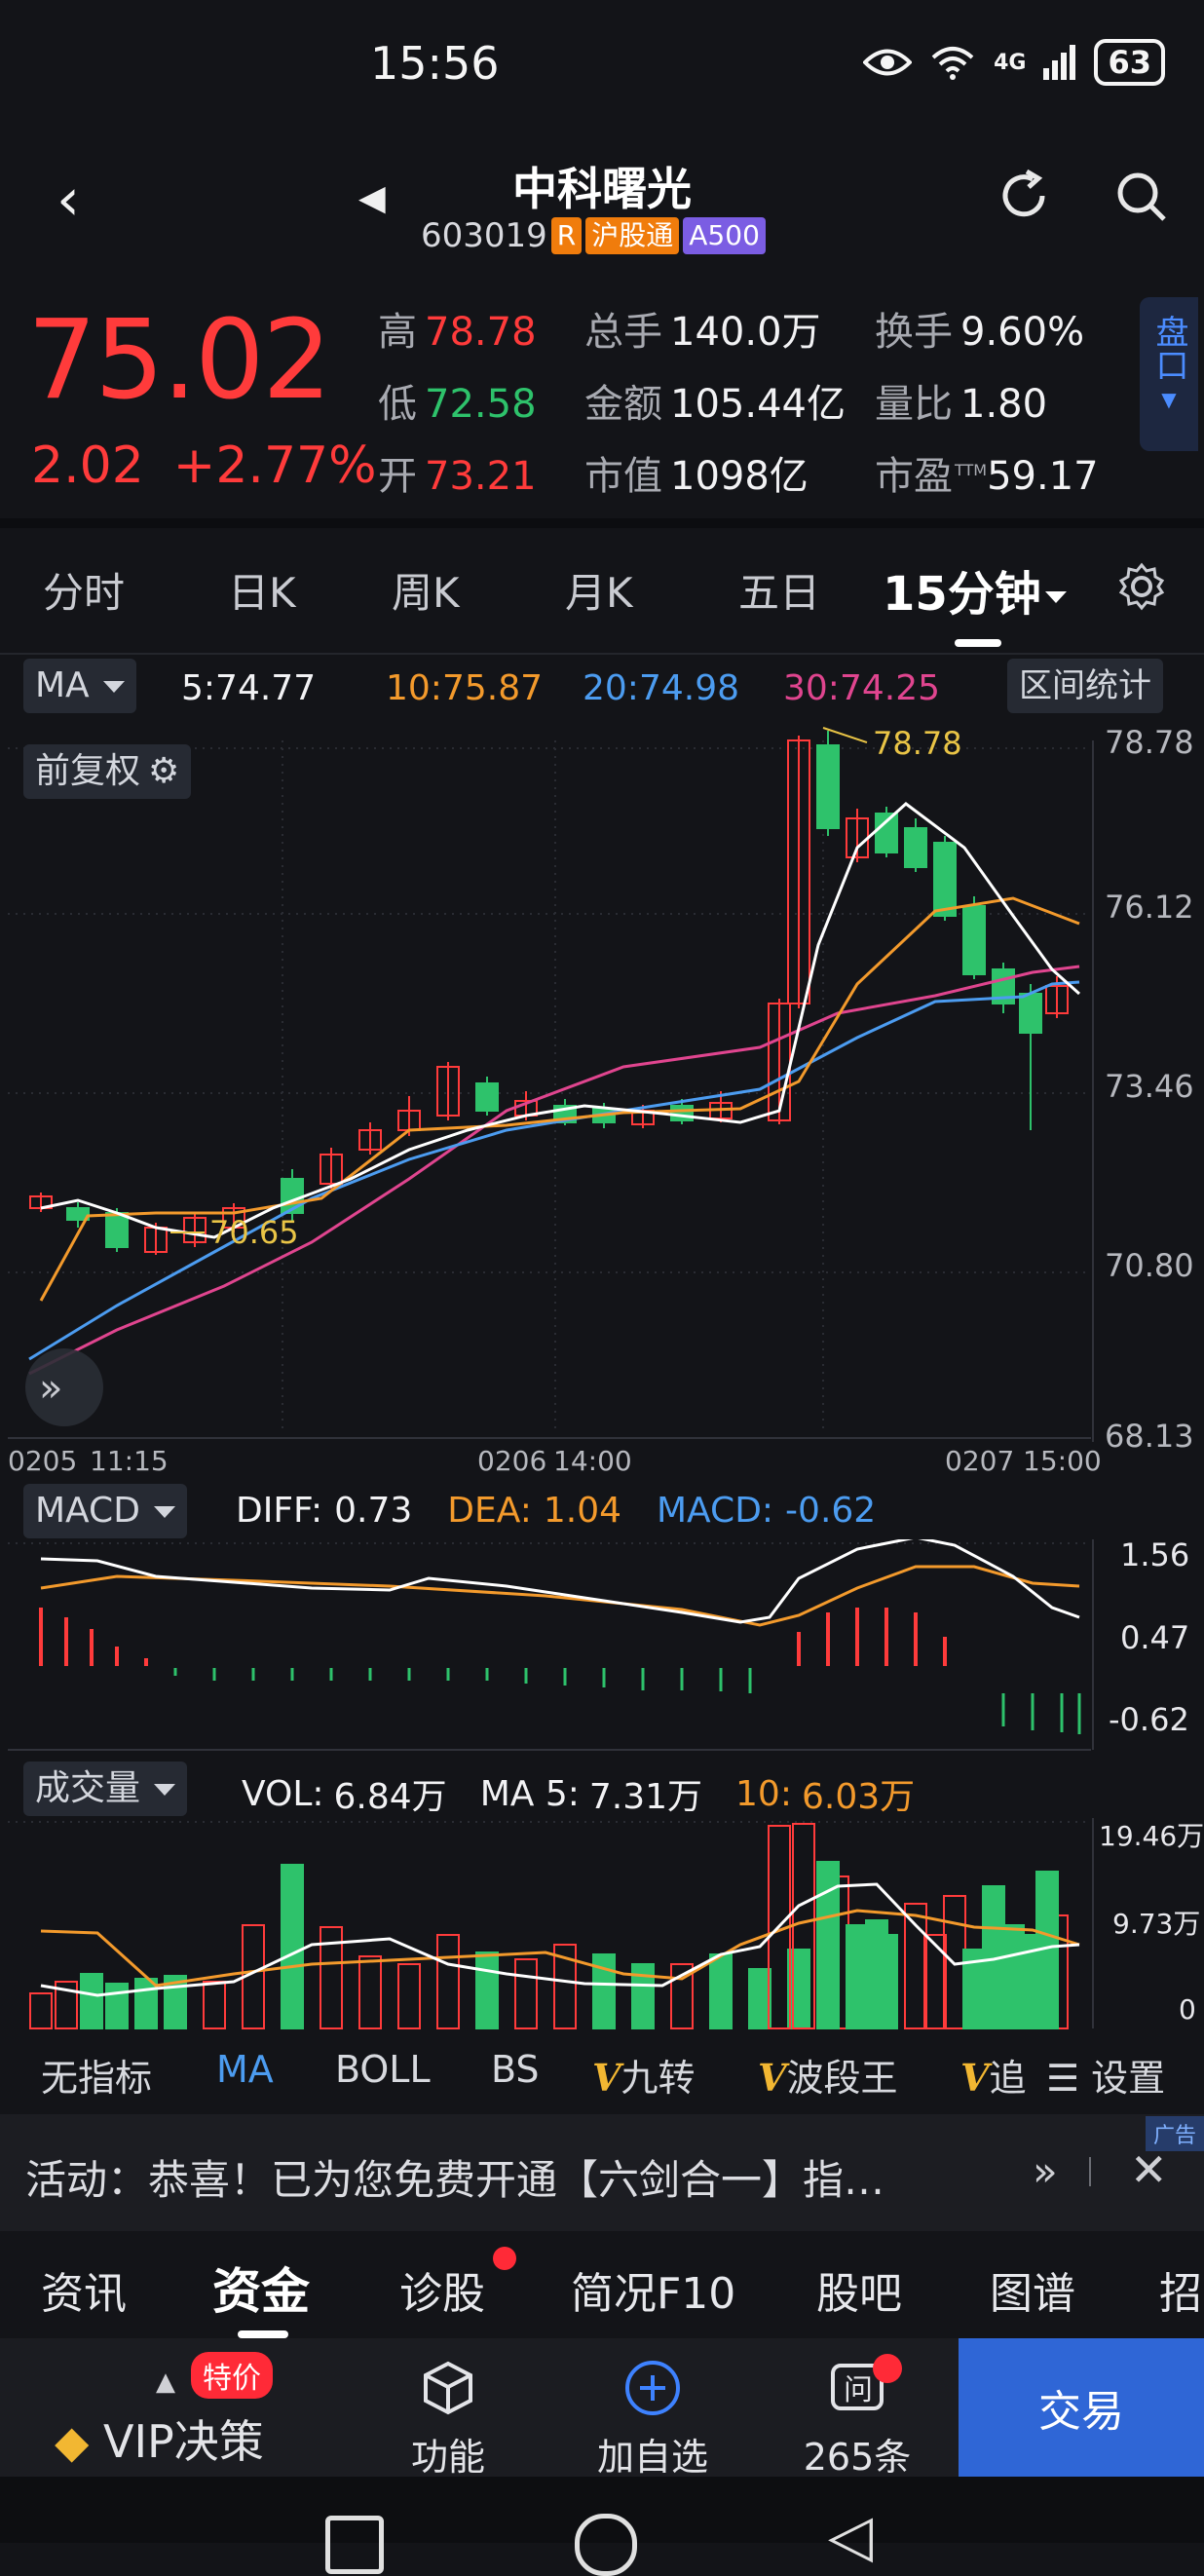 The width and height of the screenshot is (1204, 2576). I want to click on indicator-bs: BS, so click(515, 2069).